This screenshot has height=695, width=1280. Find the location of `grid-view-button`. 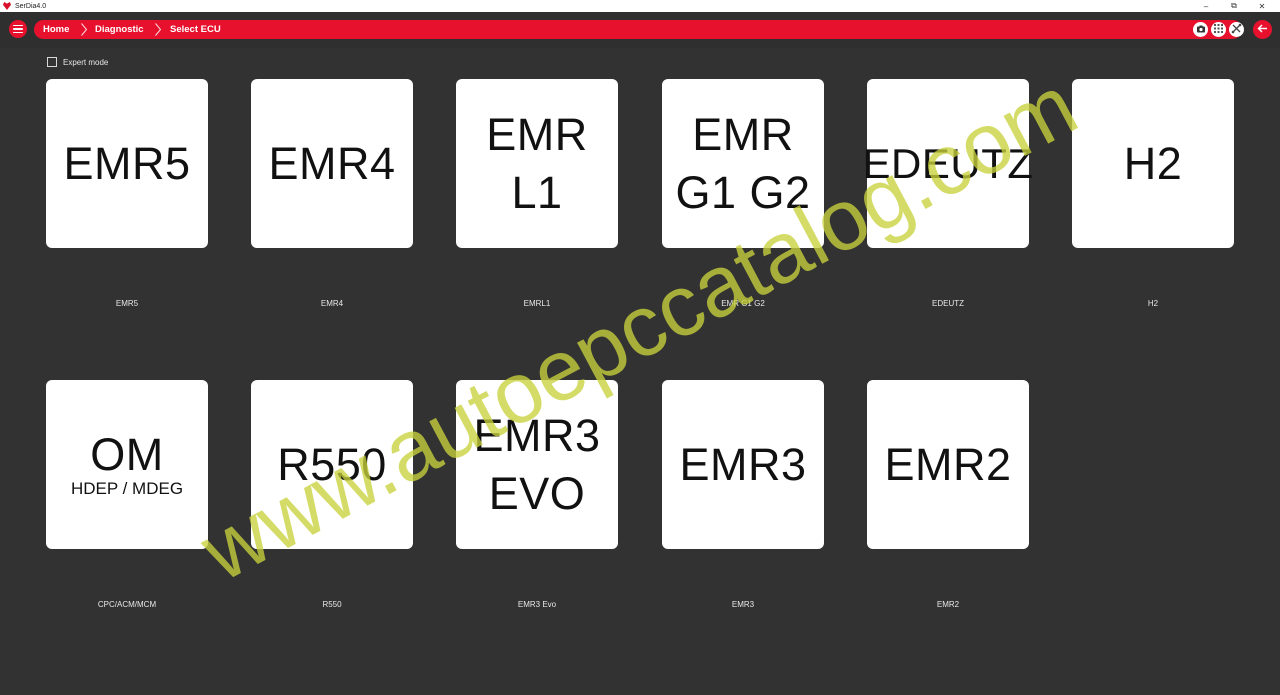

grid-view-button is located at coordinates (1218, 29).